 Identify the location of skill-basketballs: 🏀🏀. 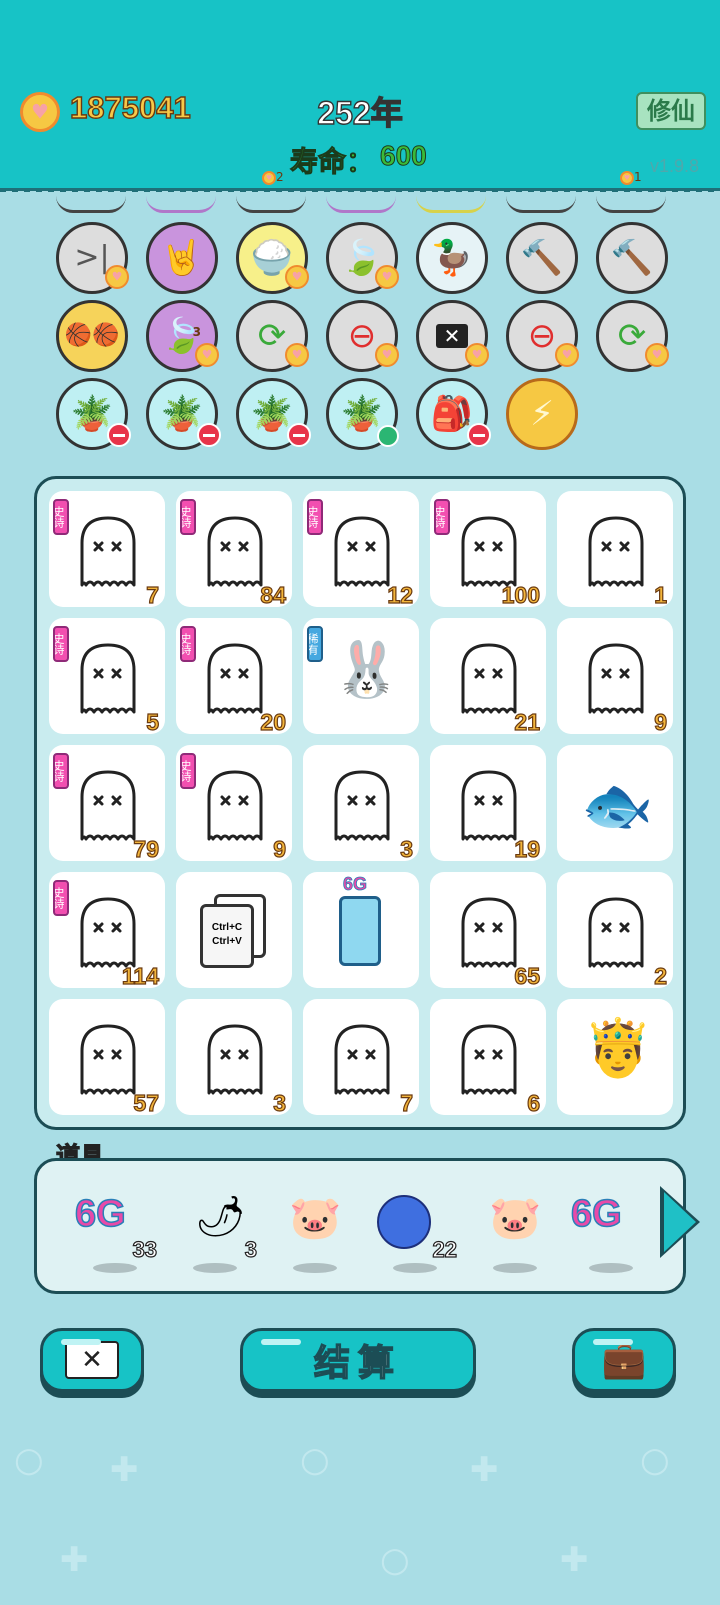
(92, 336).